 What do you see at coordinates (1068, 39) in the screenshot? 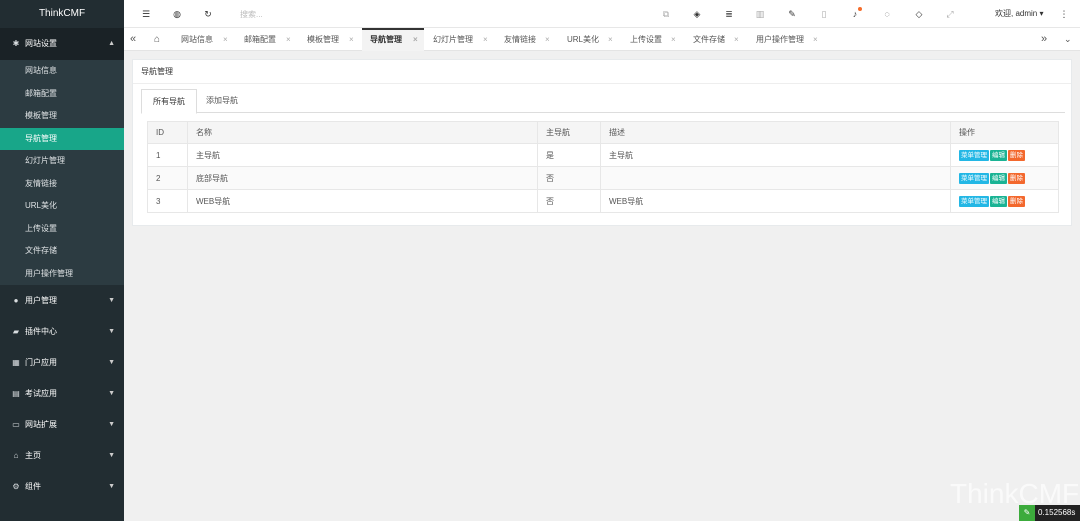
I see `chevron-down-icon: ⌄` at bounding box center [1068, 39].